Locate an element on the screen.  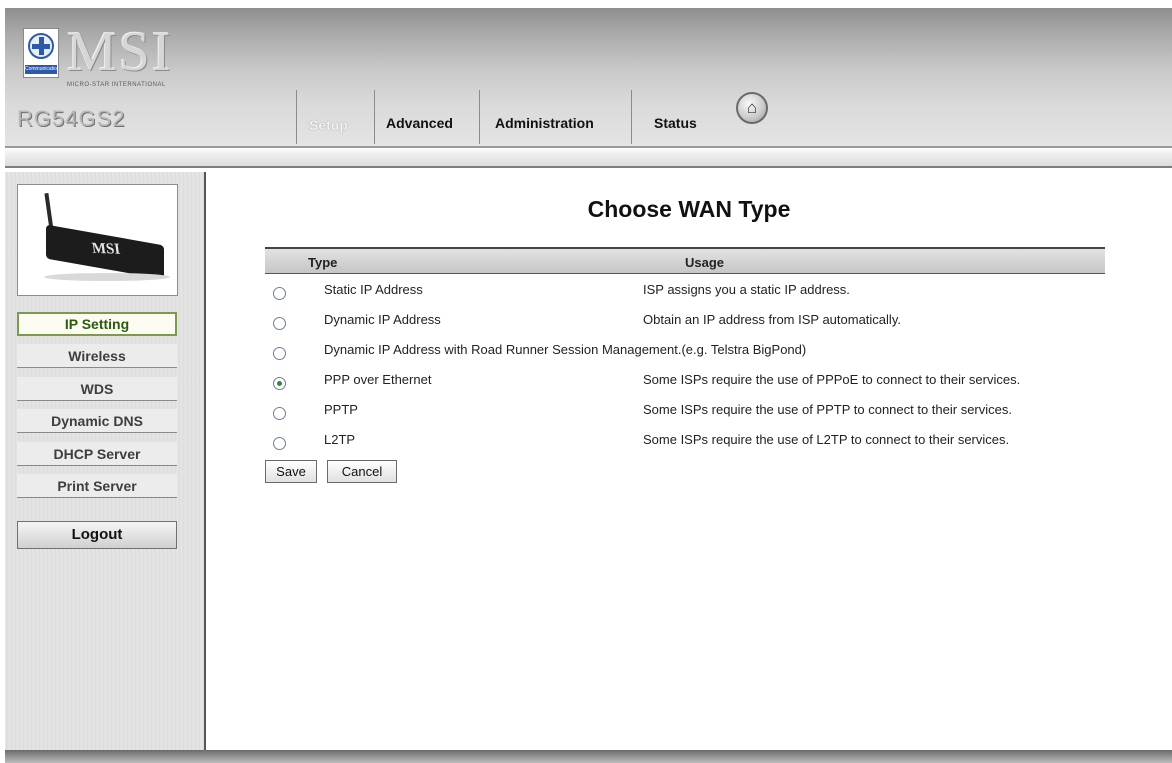
save-button: Save is located at coordinates (291, 471).